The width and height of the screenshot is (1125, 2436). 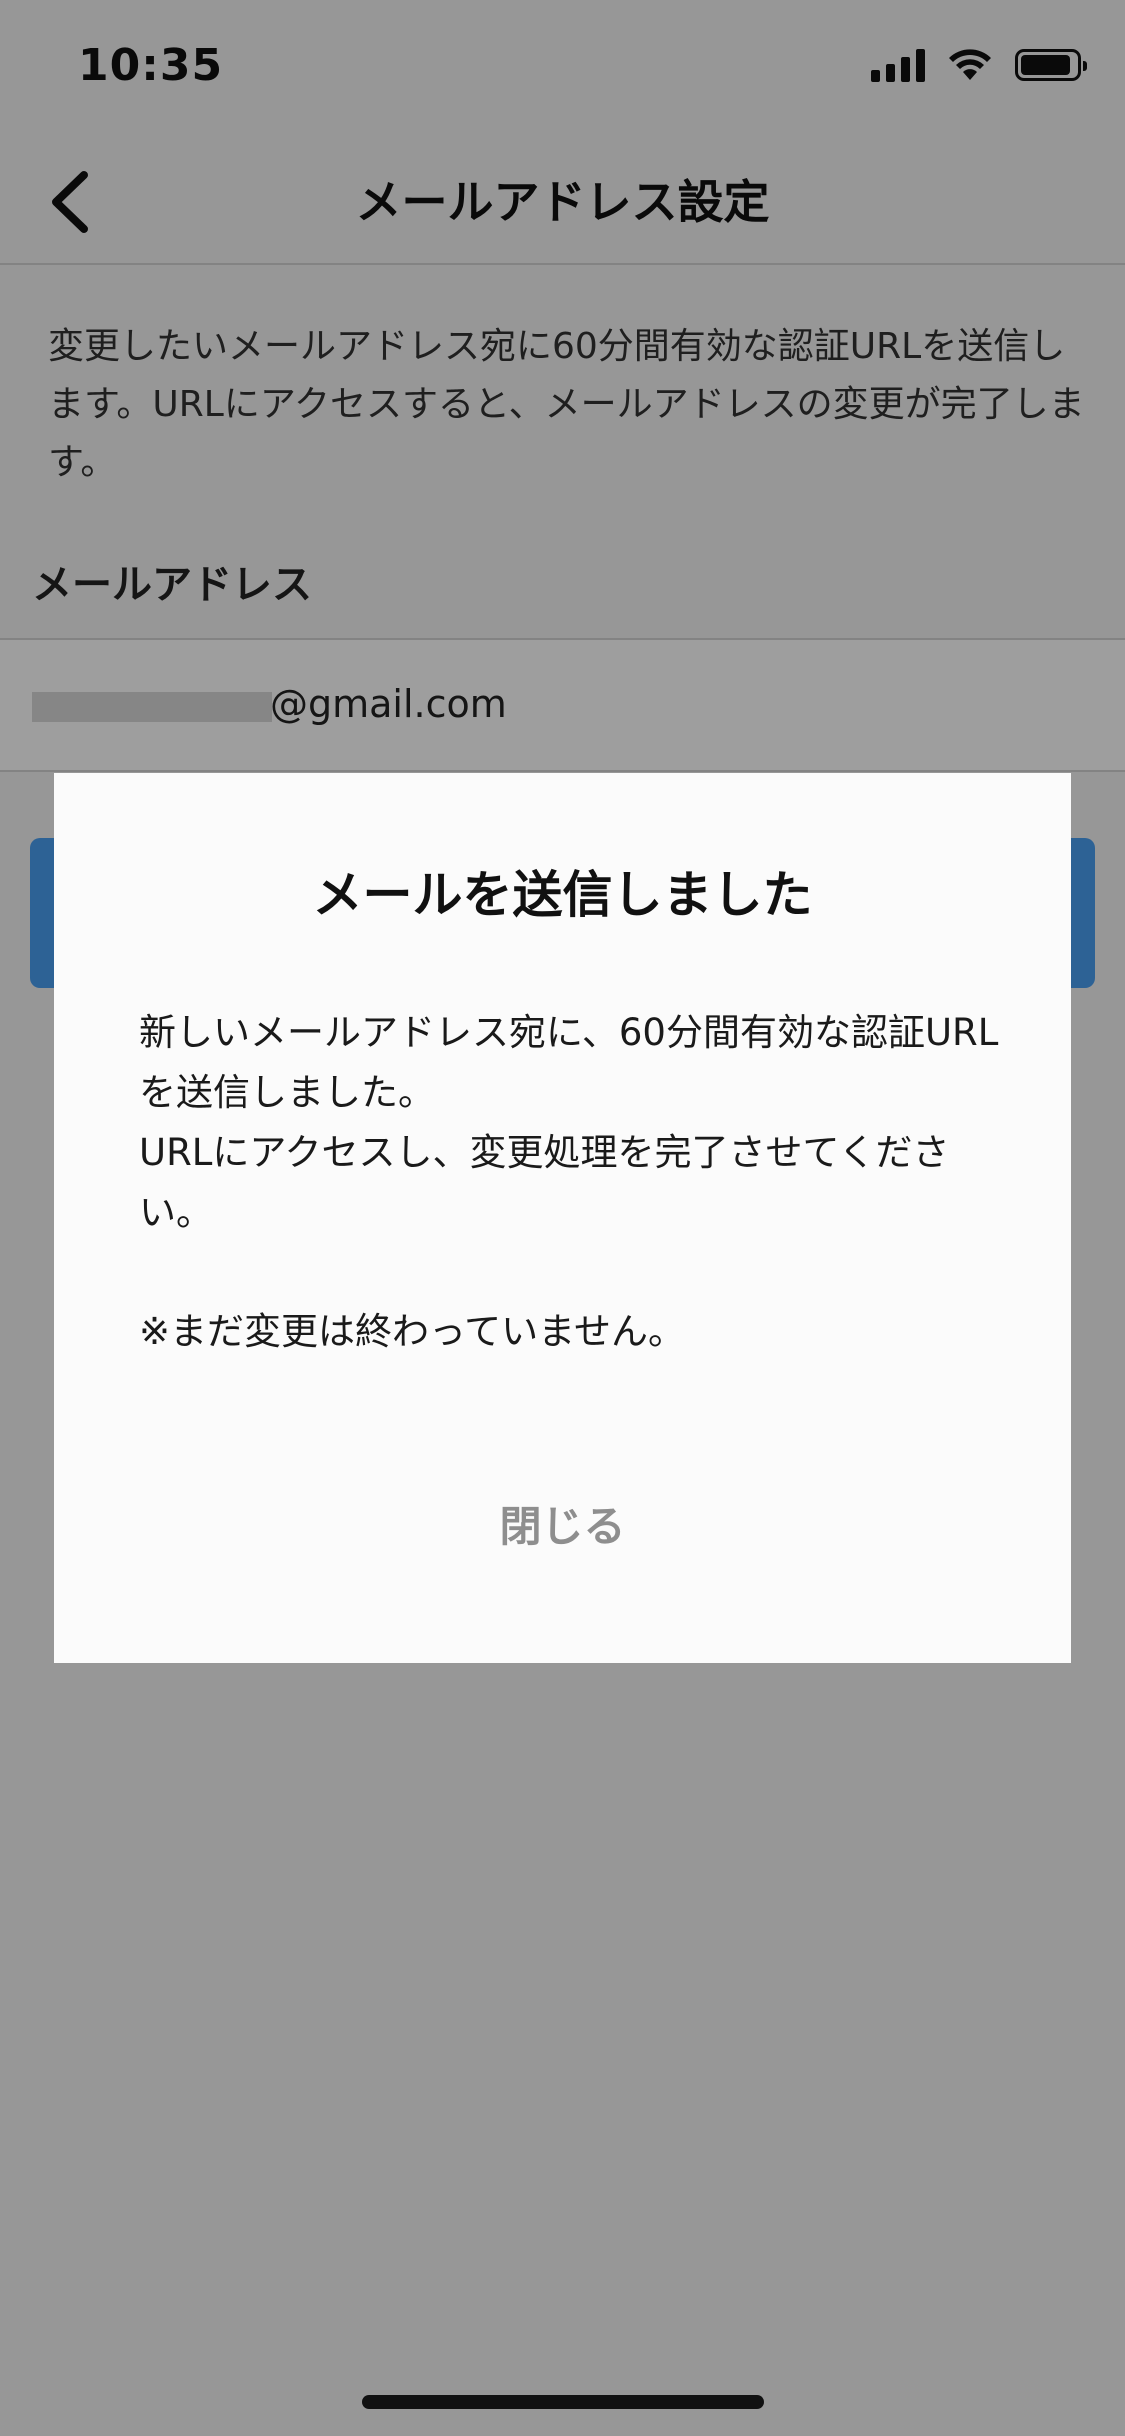 I want to click on close-button: 閉じる, so click(x=562, y=1523).